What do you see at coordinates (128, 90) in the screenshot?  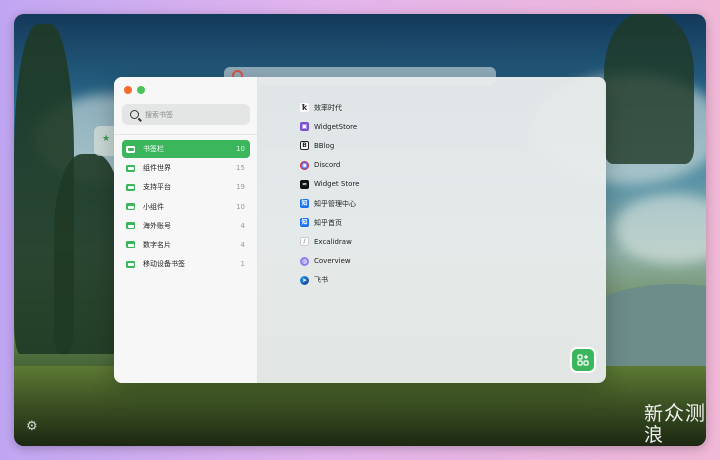 I see `close-button` at bounding box center [128, 90].